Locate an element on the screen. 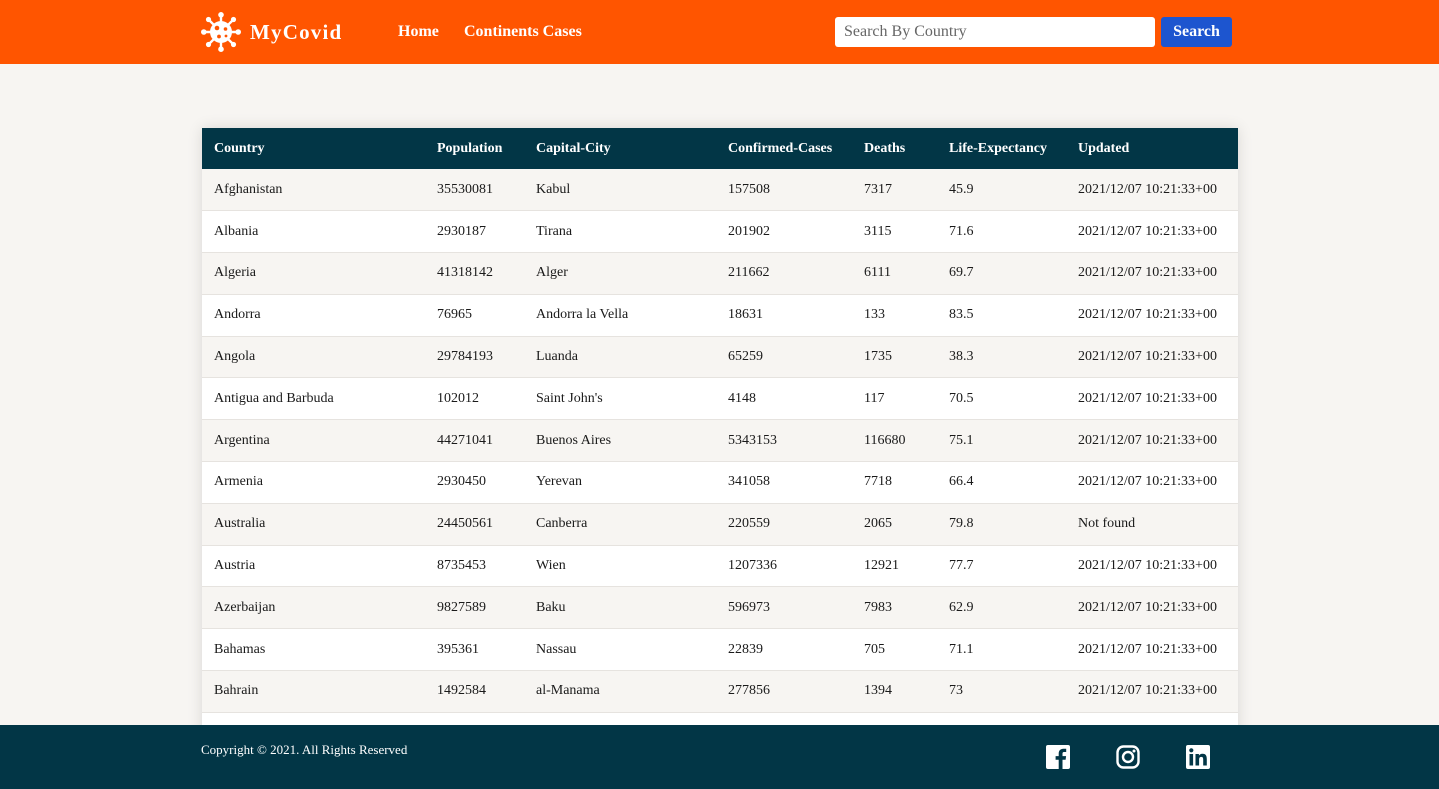  cell-life-expectancy: 38.3 is located at coordinates (961, 357).